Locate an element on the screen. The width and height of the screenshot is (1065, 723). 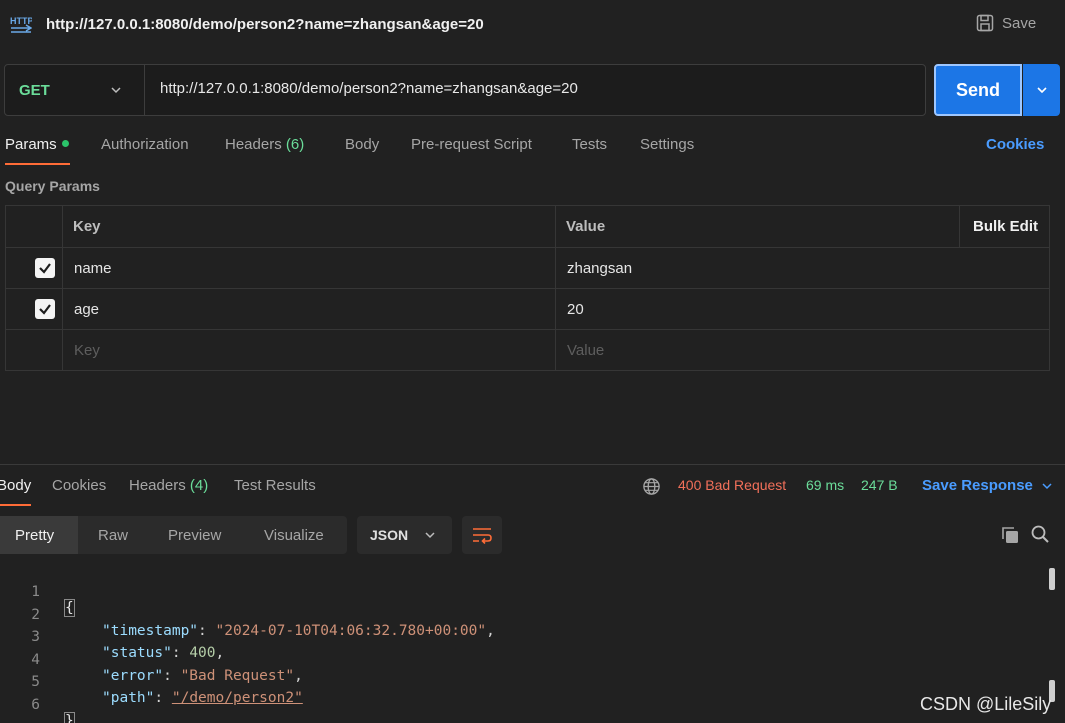
method-select: GET is located at coordinates (75, 90).